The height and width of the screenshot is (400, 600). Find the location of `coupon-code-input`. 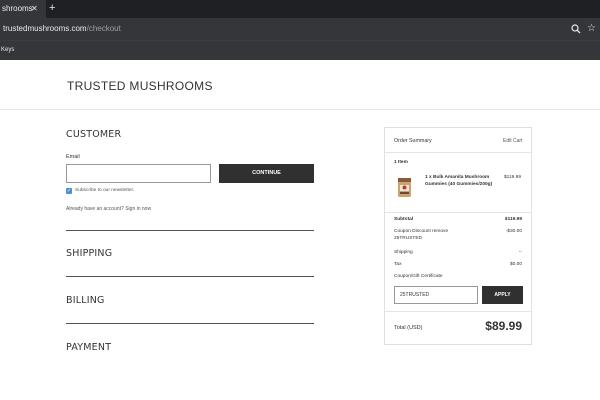

coupon-code-input is located at coordinates (436, 295).